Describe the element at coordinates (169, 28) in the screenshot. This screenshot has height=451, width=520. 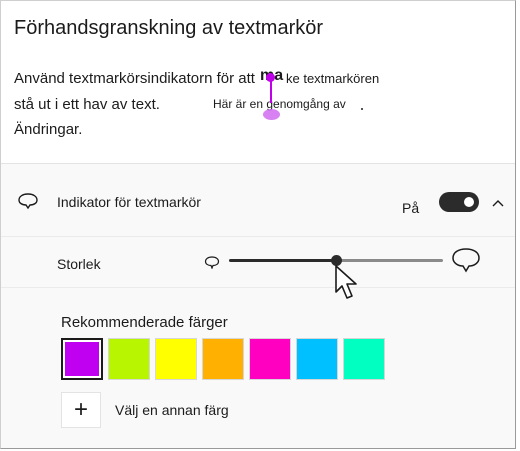
I see `preview-title: Förhandsgranskning av textmarkör` at that location.